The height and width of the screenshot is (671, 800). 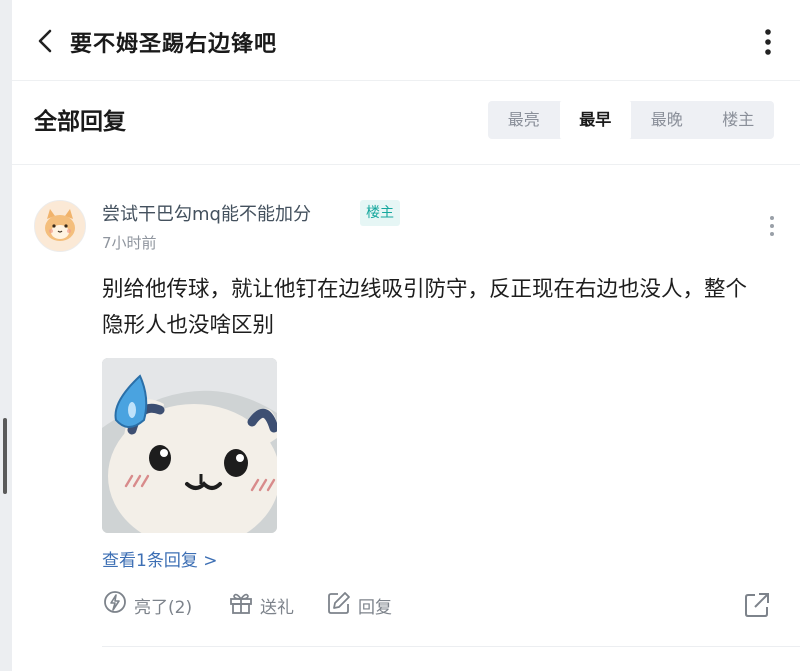 I want to click on sort-latest: 最晚, so click(x=667, y=120).